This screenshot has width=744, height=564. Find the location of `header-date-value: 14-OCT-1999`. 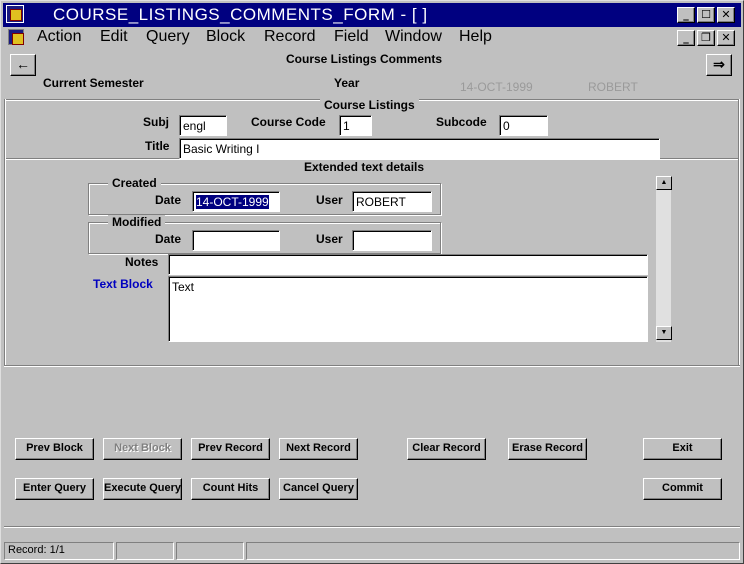

header-date-value: 14-OCT-1999 is located at coordinates (496, 87).